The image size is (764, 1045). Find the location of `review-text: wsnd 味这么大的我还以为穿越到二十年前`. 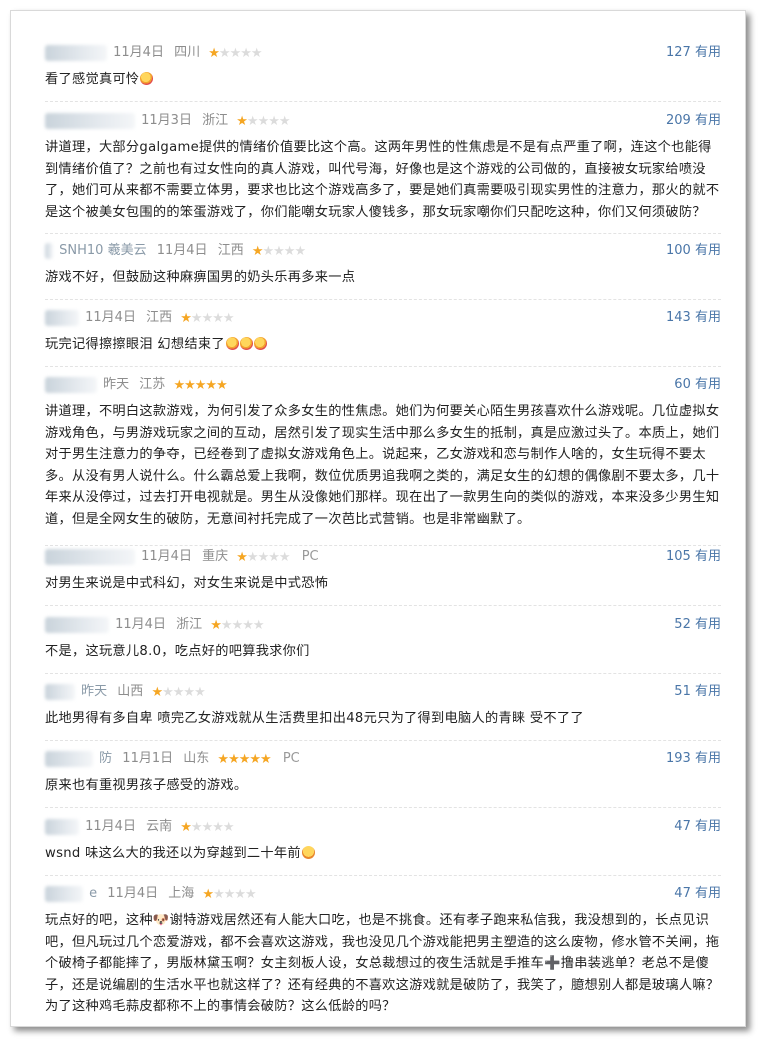

review-text: wsnd 味这么大的我还以为穿越到二十年前 is located at coordinates (383, 854).